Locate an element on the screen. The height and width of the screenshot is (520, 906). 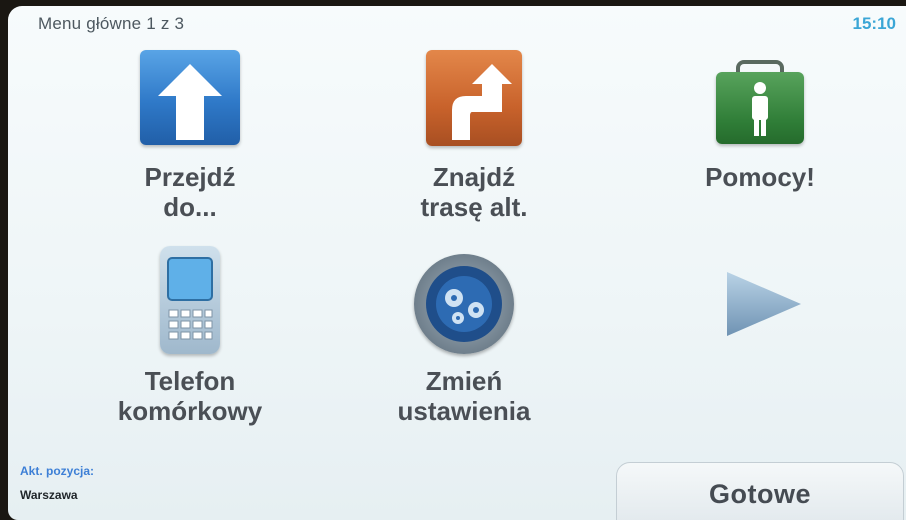
page-title: Menu główne 1 z 3 is located at coordinates (111, 23).